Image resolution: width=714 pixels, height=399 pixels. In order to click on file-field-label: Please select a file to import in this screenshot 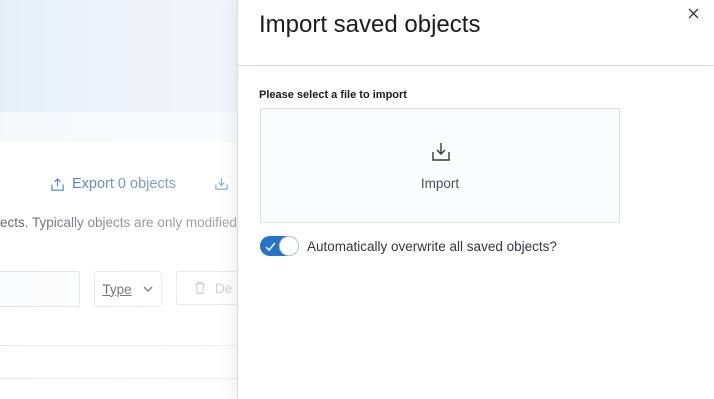, I will do `click(333, 95)`.